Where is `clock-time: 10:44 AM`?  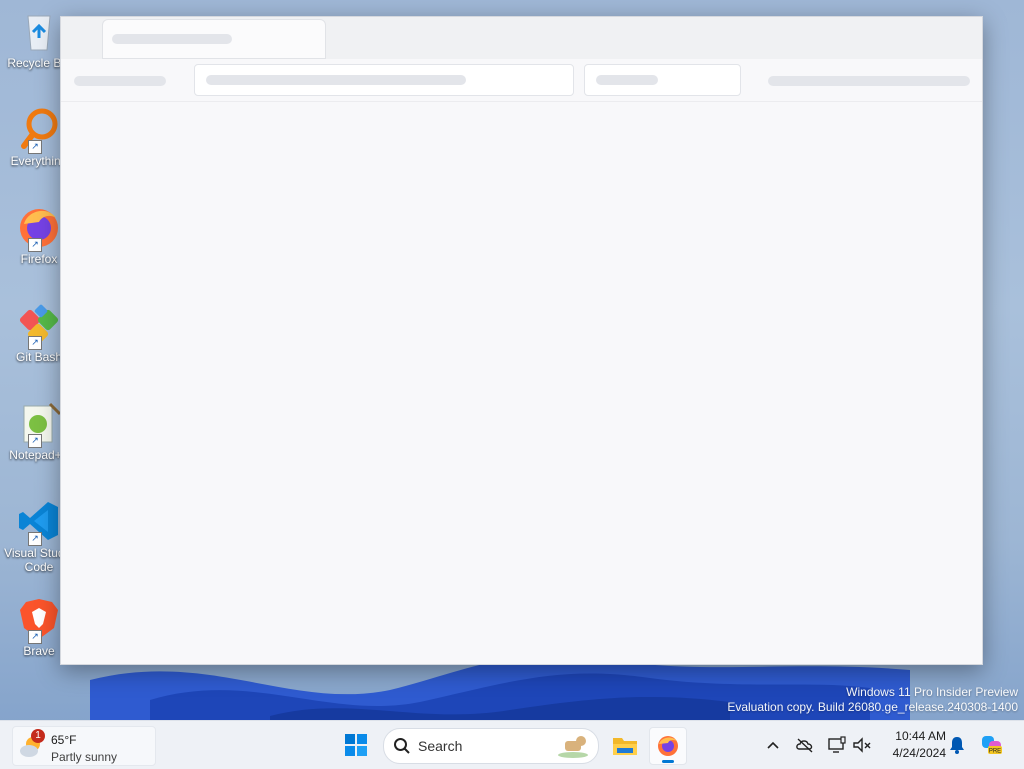 clock-time: 10:44 AM is located at coordinates (920, 736).